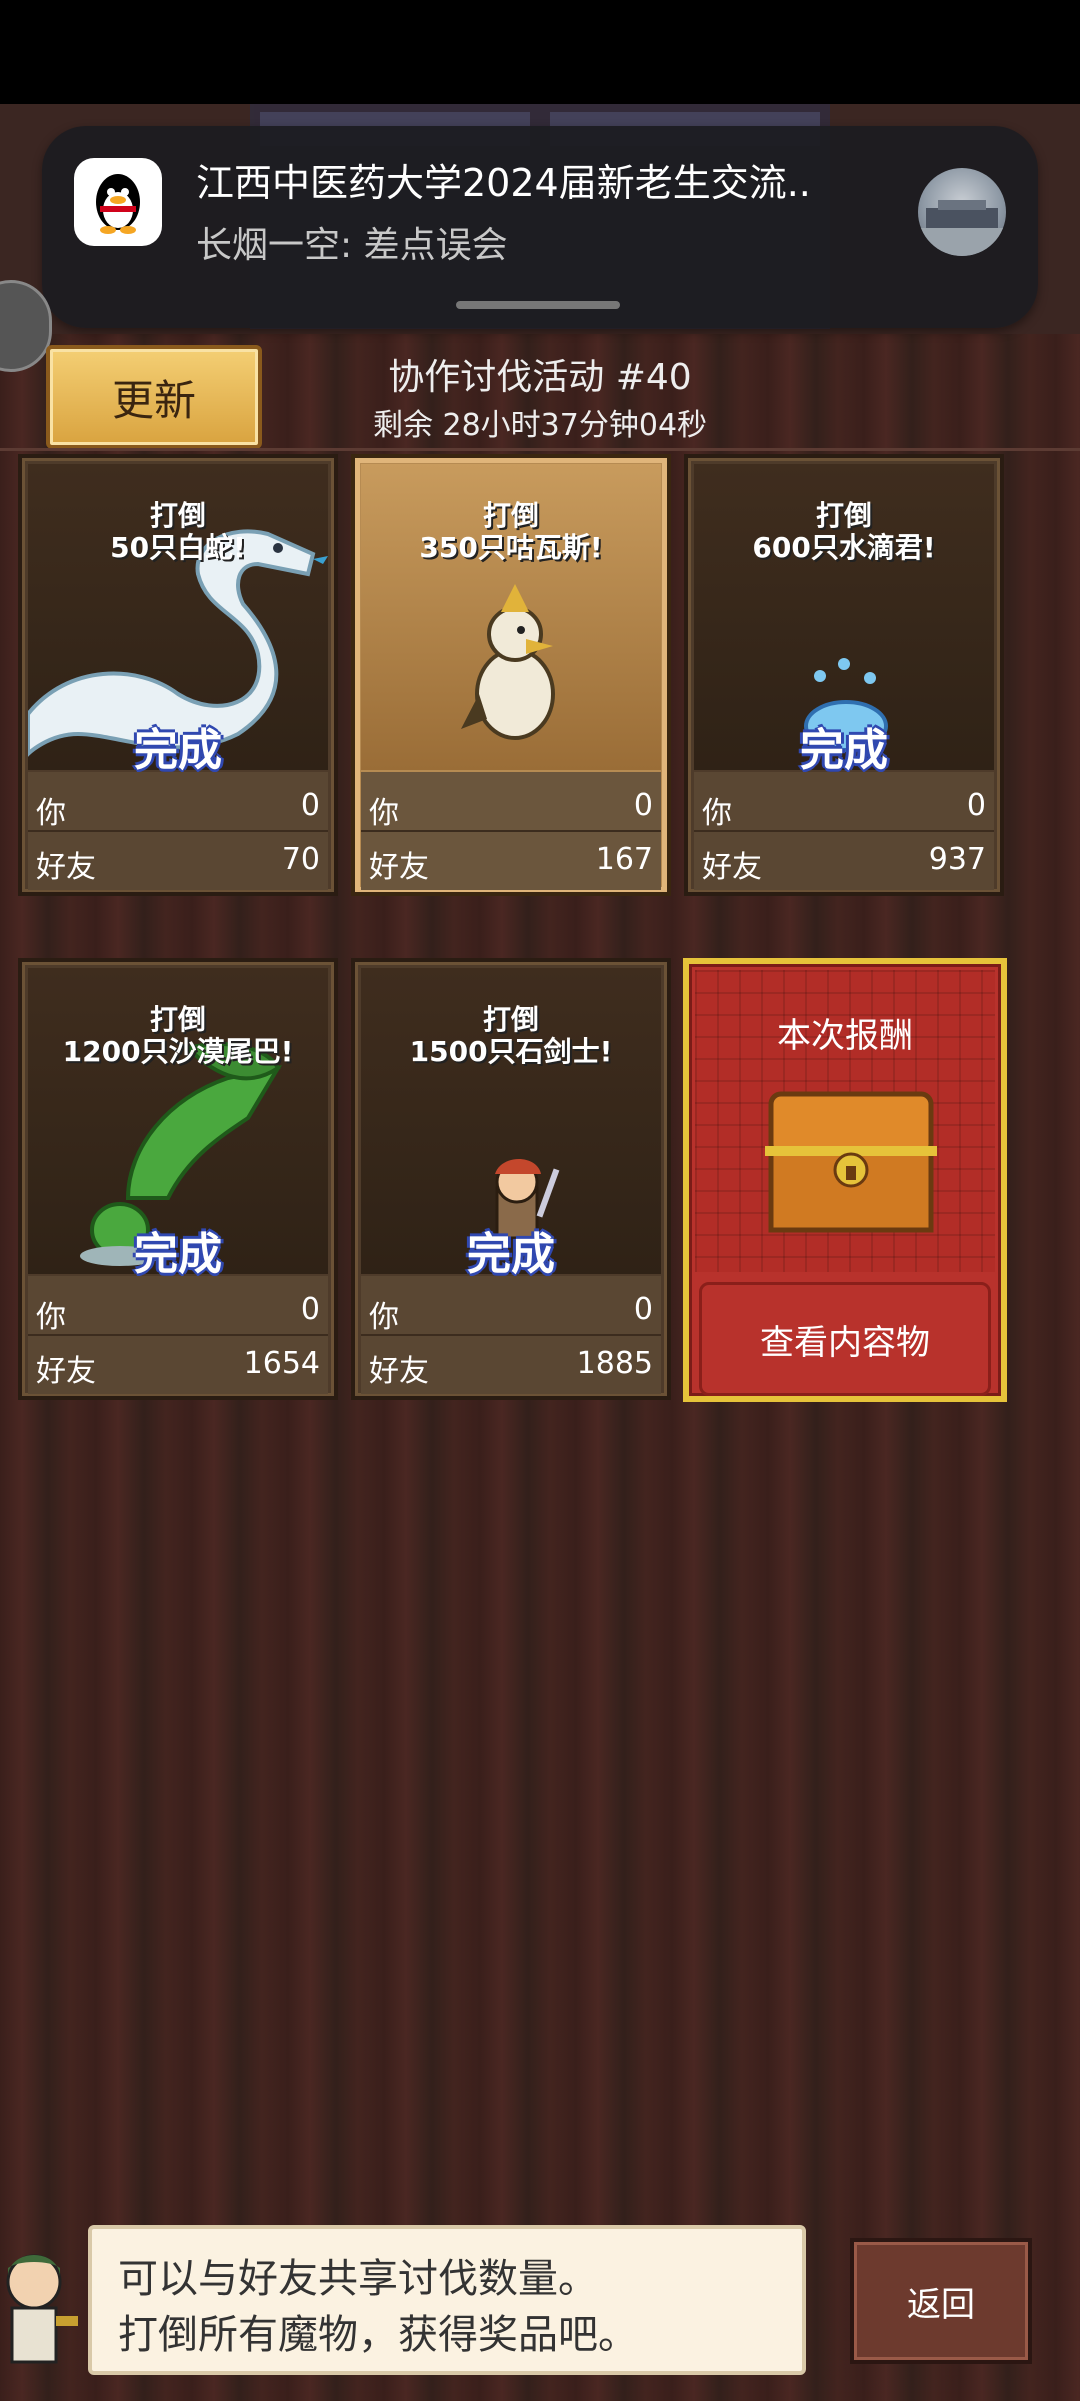 The width and height of the screenshot is (1080, 2401). What do you see at coordinates (540, 377) in the screenshot?
I see `event-title: 协作讨伐活动 #40` at bounding box center [540, 377].